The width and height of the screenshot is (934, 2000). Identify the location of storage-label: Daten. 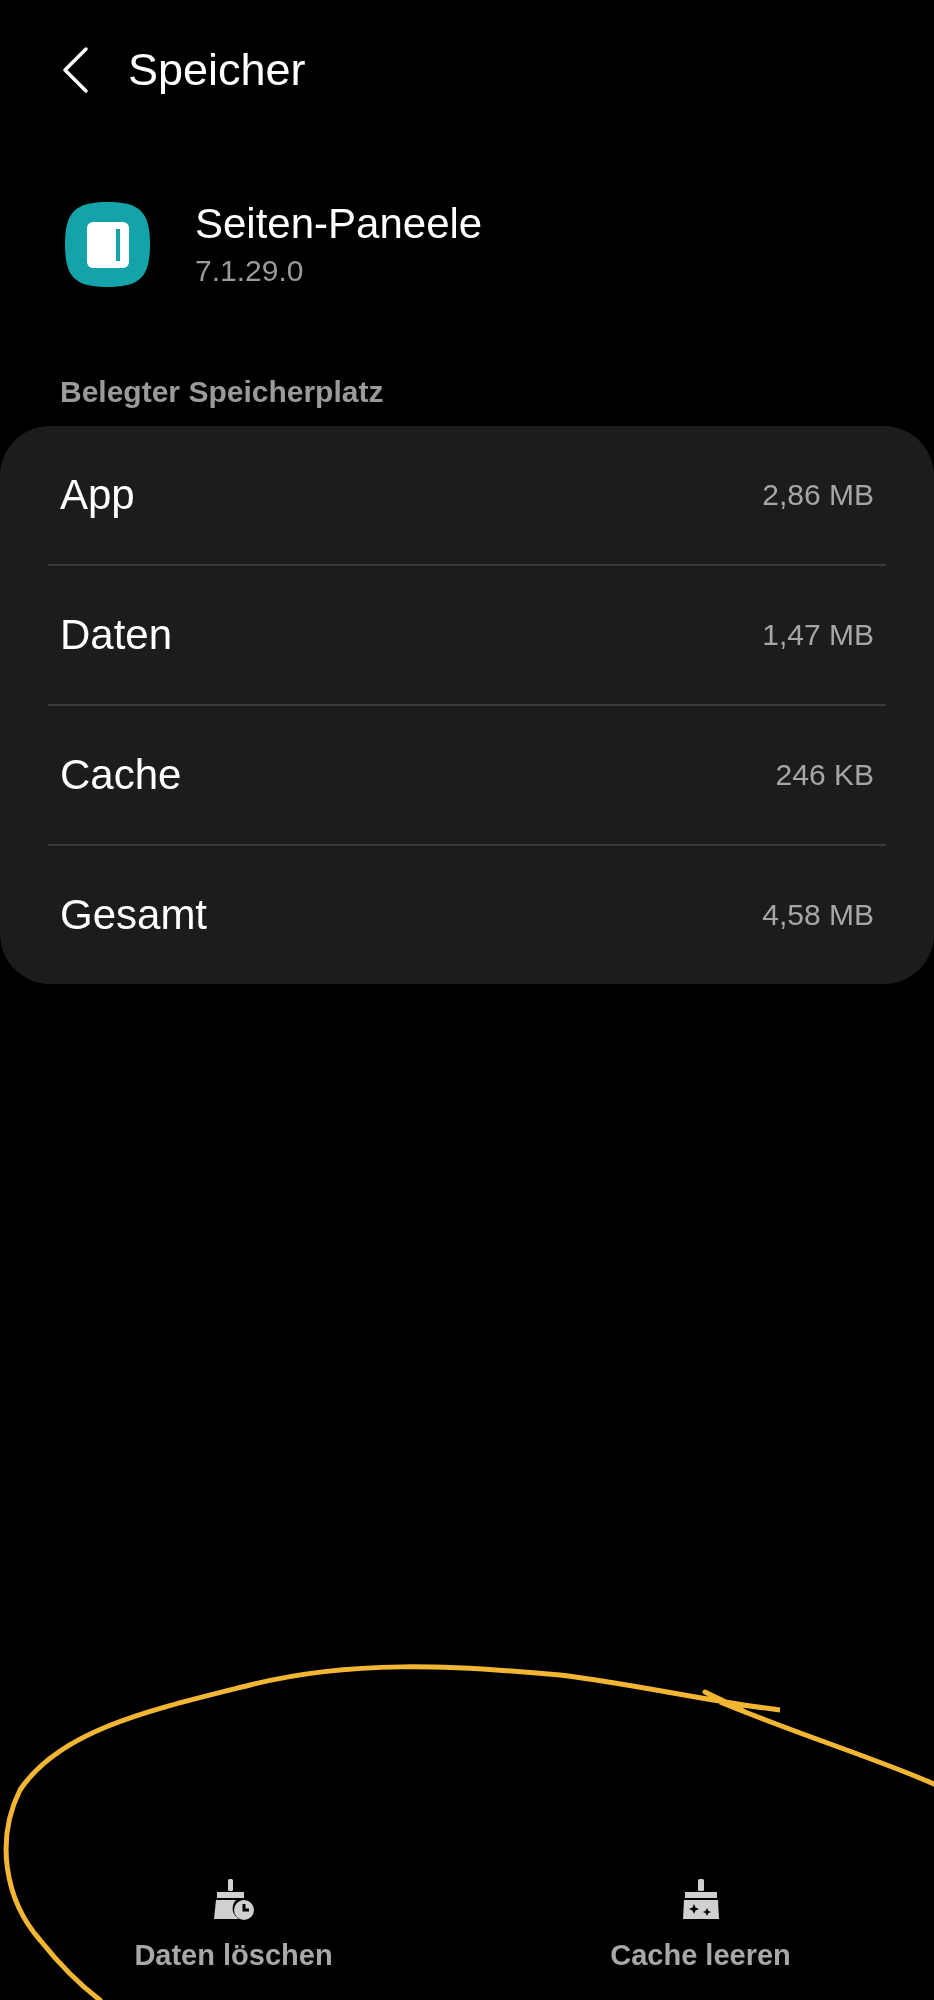
(116, 635).